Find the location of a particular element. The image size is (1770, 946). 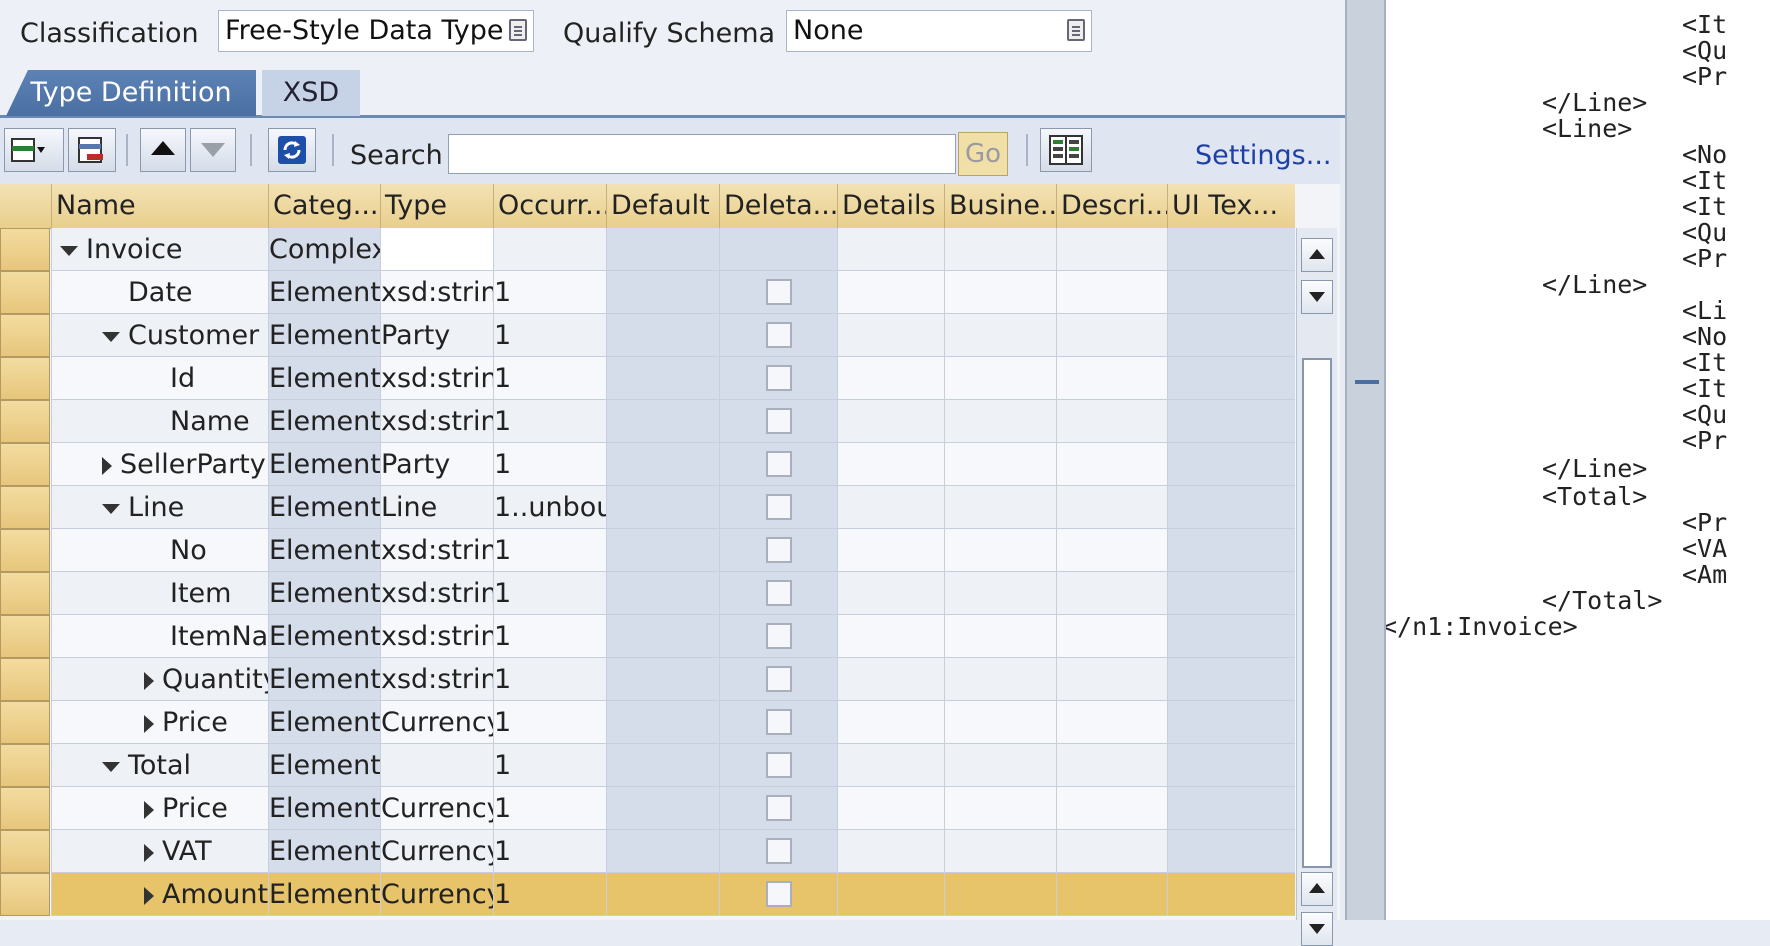

scroll-bottom-button is located at coordinates (1317, 929).